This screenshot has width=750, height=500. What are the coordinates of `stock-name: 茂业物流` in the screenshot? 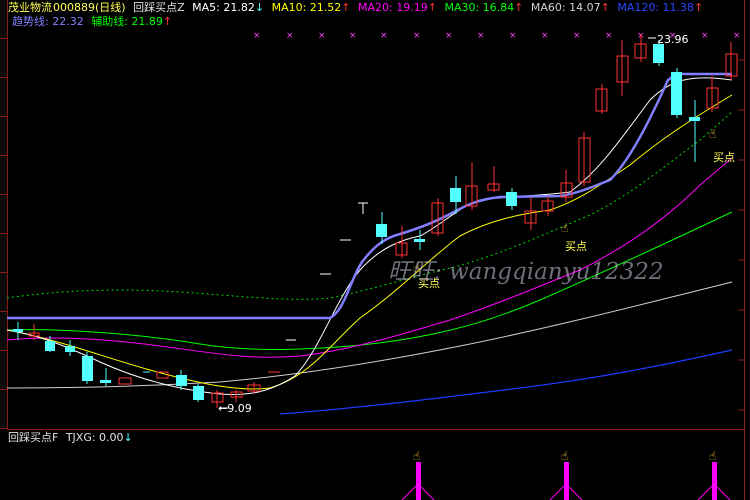 It's located at (30, 7).